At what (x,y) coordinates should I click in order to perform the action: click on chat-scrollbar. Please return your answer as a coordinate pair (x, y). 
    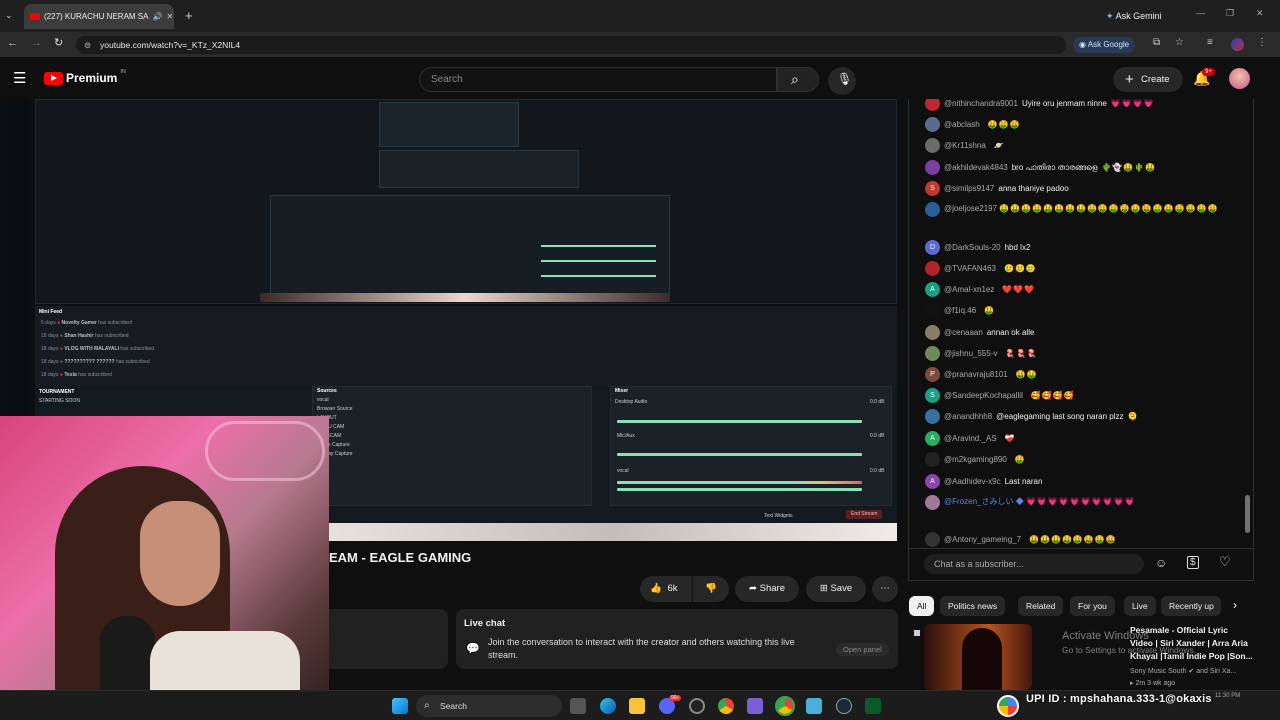
    Looking at the image, I should click on (1247, 514).